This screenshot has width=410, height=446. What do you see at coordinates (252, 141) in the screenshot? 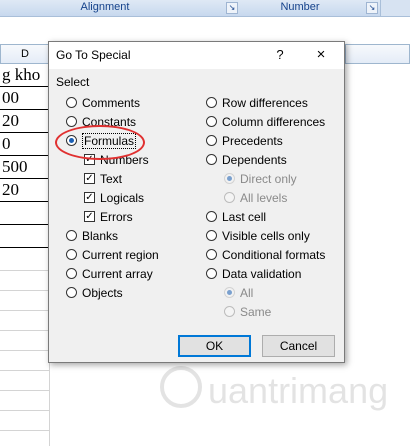
I see `radio-label: Precedents` at bounding box center [252, 141].